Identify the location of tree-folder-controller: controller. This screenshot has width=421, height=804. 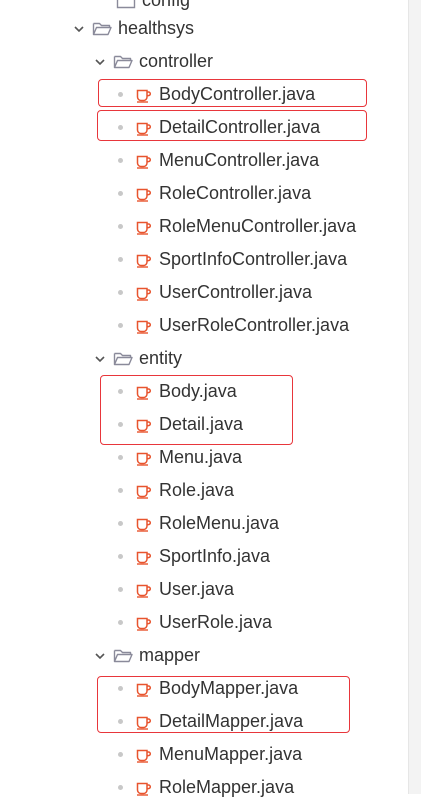
(204, 61).